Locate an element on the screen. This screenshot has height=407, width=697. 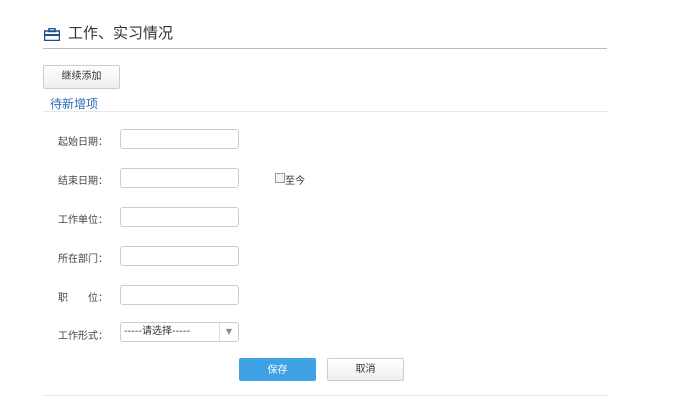
end-date-label: 结束日期： is located at coordinates (83, 181).